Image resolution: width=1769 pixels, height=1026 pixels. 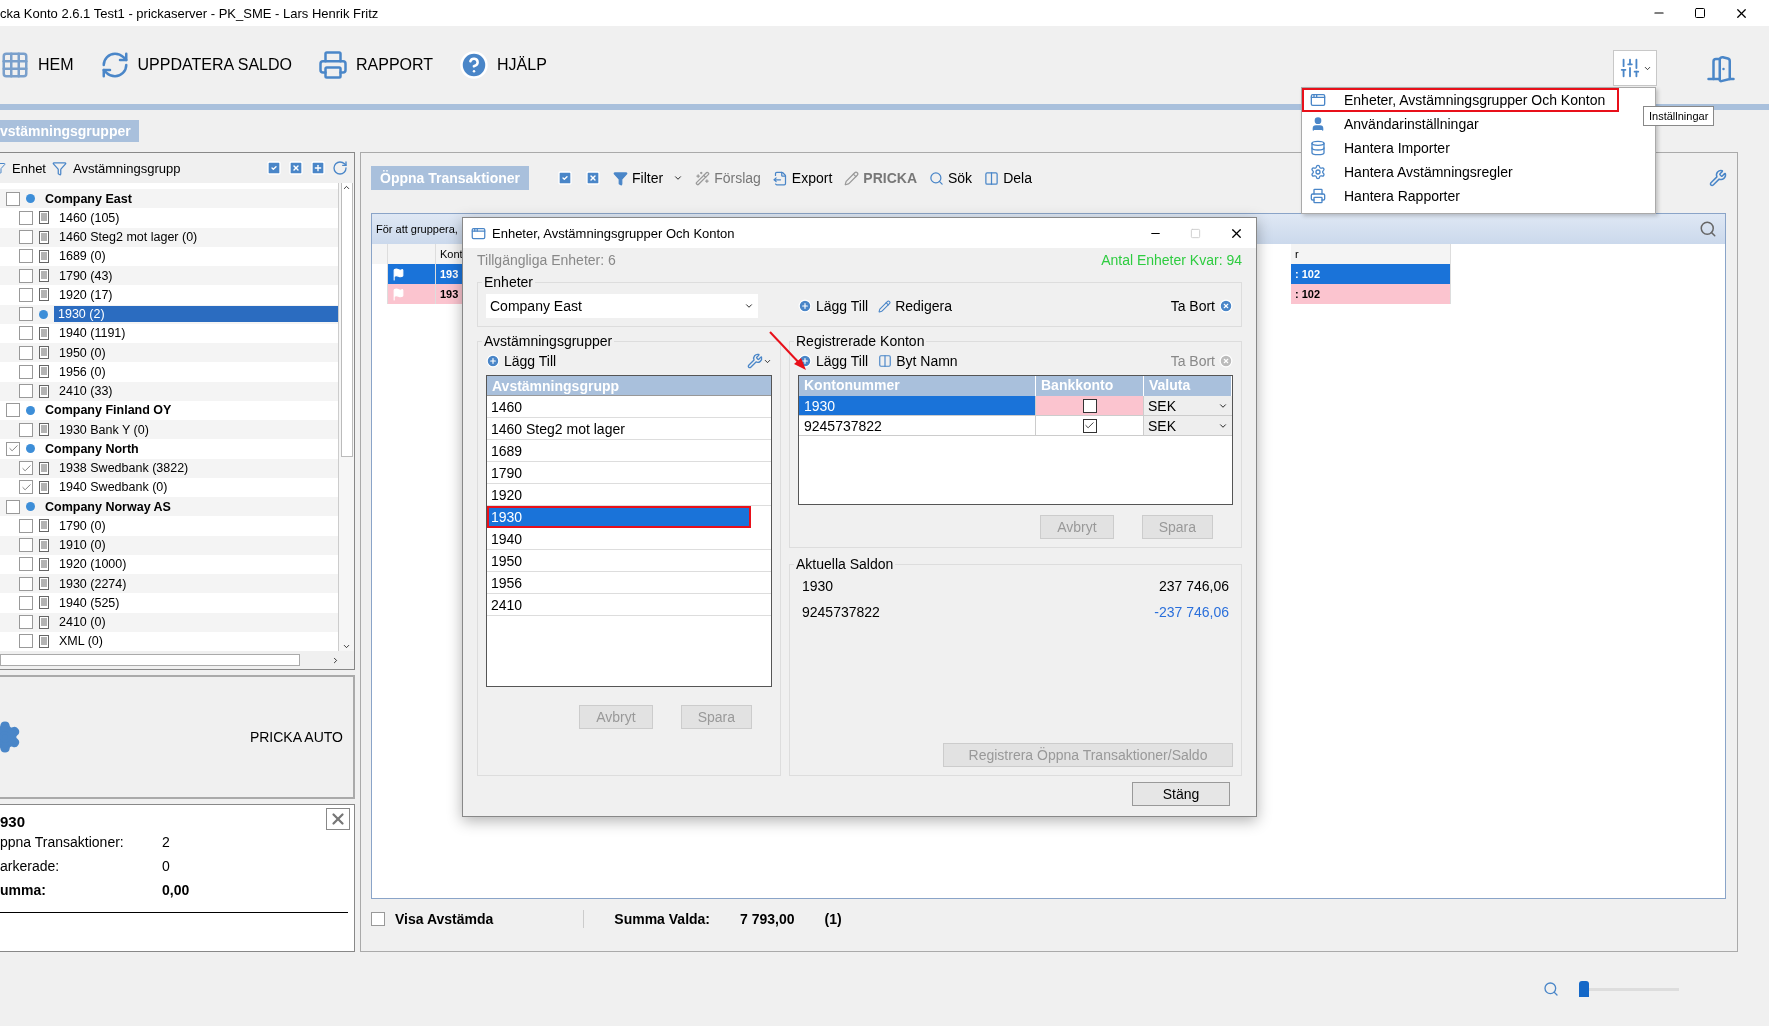 I want to click on column-header: Kontonummer, so click(x=917, y=386).